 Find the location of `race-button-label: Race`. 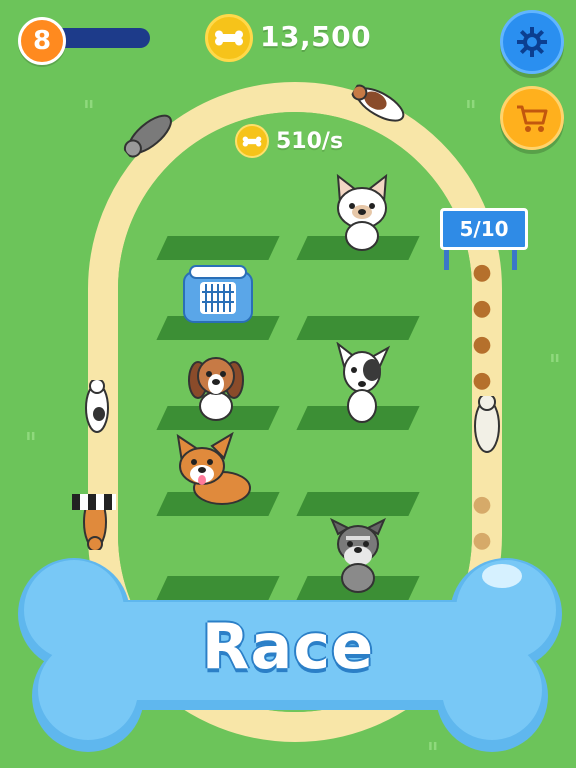

race-button-label: Race is located at coordinates (288, 646).